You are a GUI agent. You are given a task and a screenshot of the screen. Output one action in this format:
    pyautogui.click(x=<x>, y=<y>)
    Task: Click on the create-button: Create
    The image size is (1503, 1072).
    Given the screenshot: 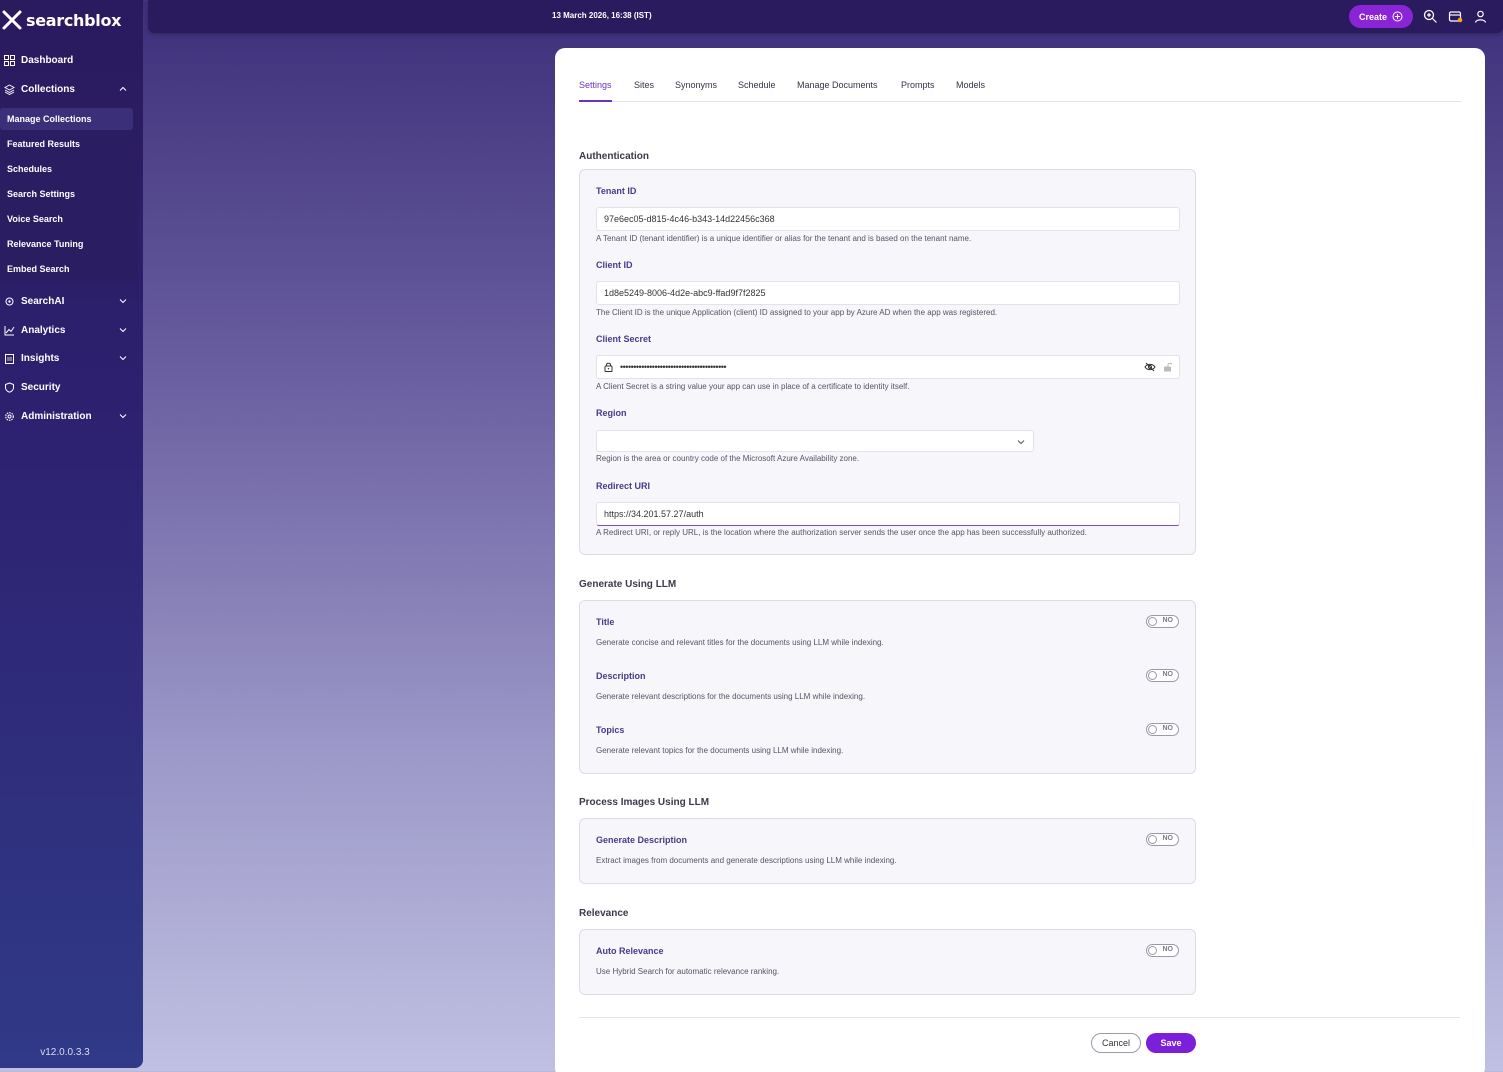 What is the action you would take?
    pyautogui.click(x=1381, y=16)
    